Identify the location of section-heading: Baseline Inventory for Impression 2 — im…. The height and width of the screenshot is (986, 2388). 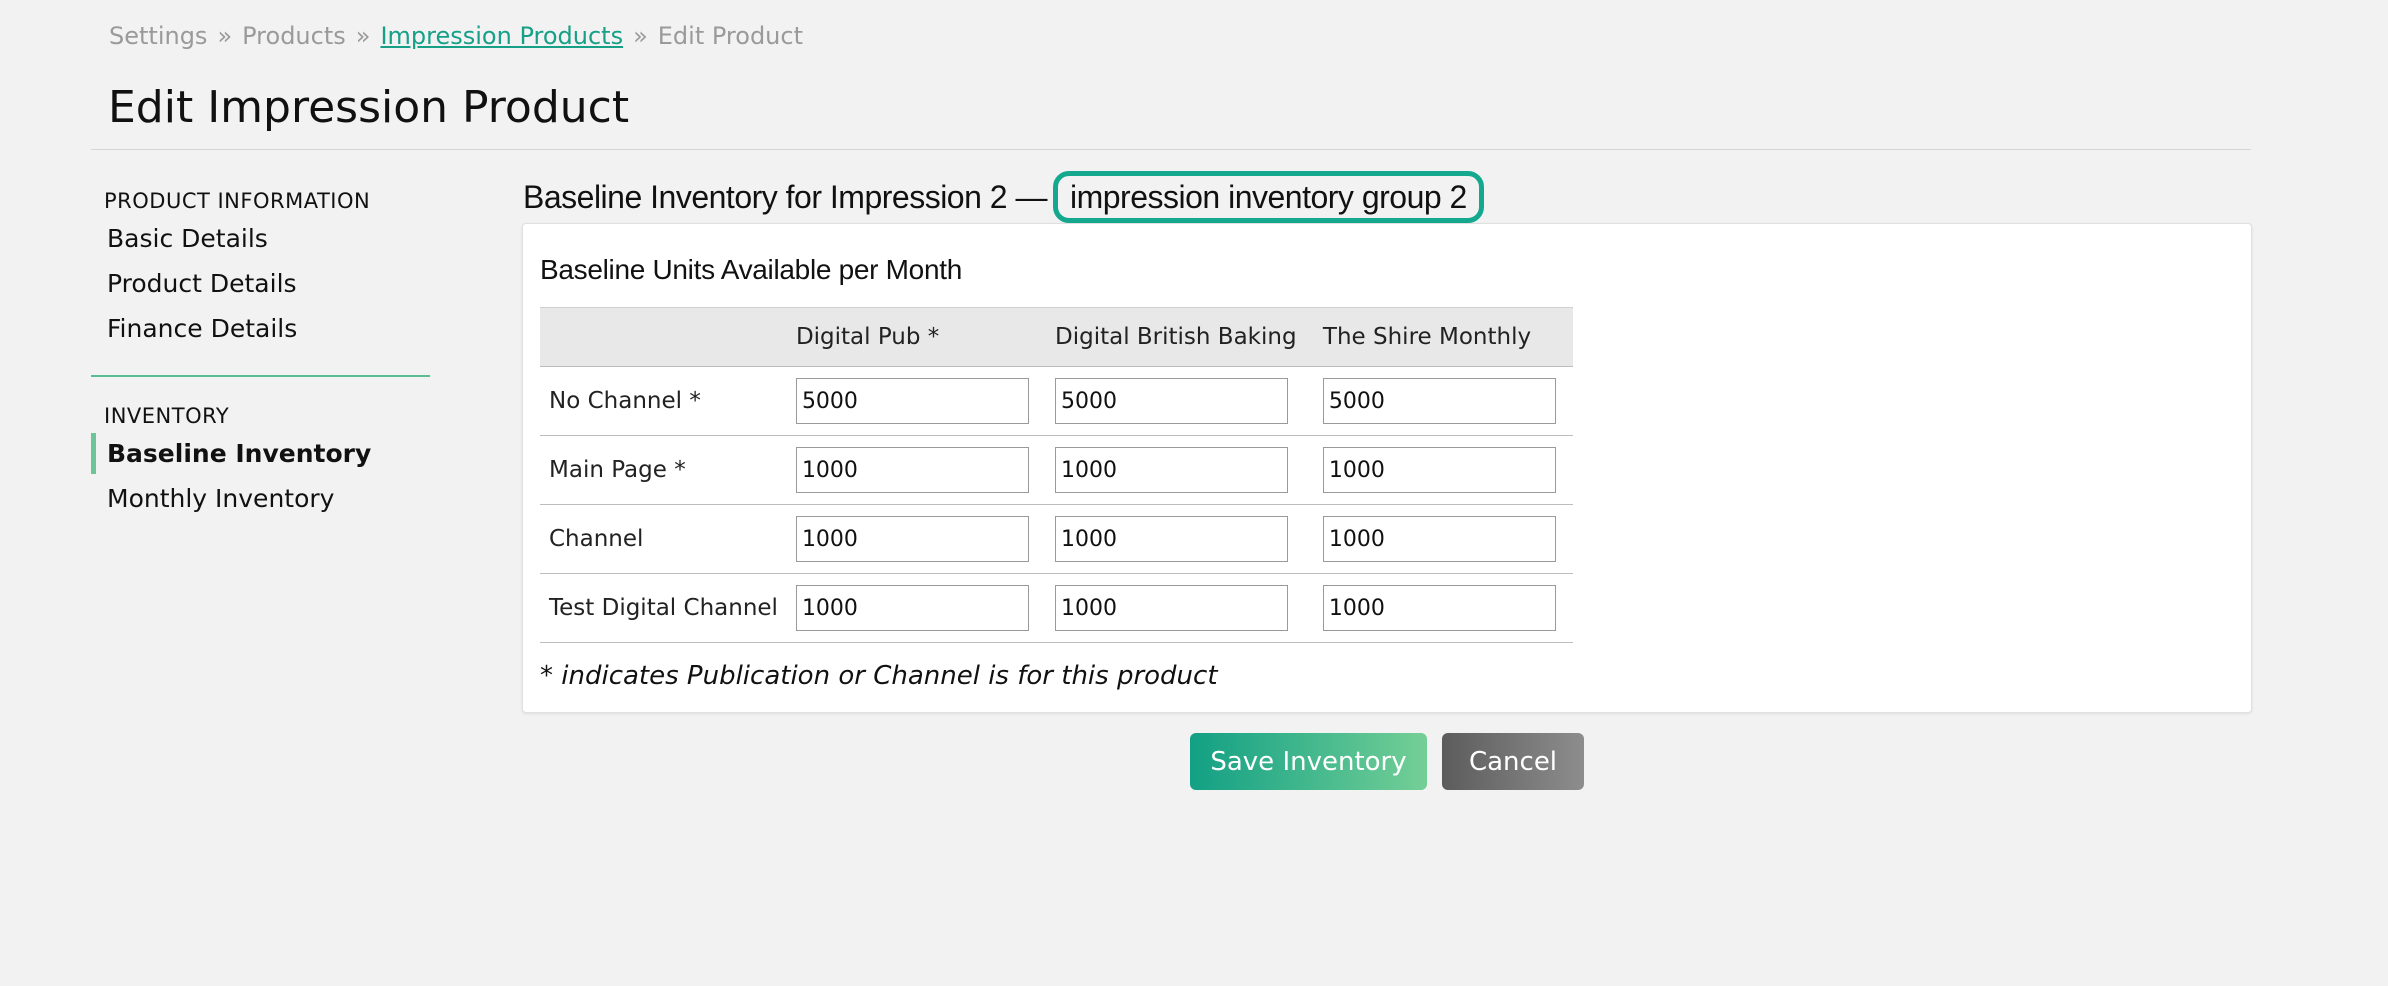
(1003, 197).